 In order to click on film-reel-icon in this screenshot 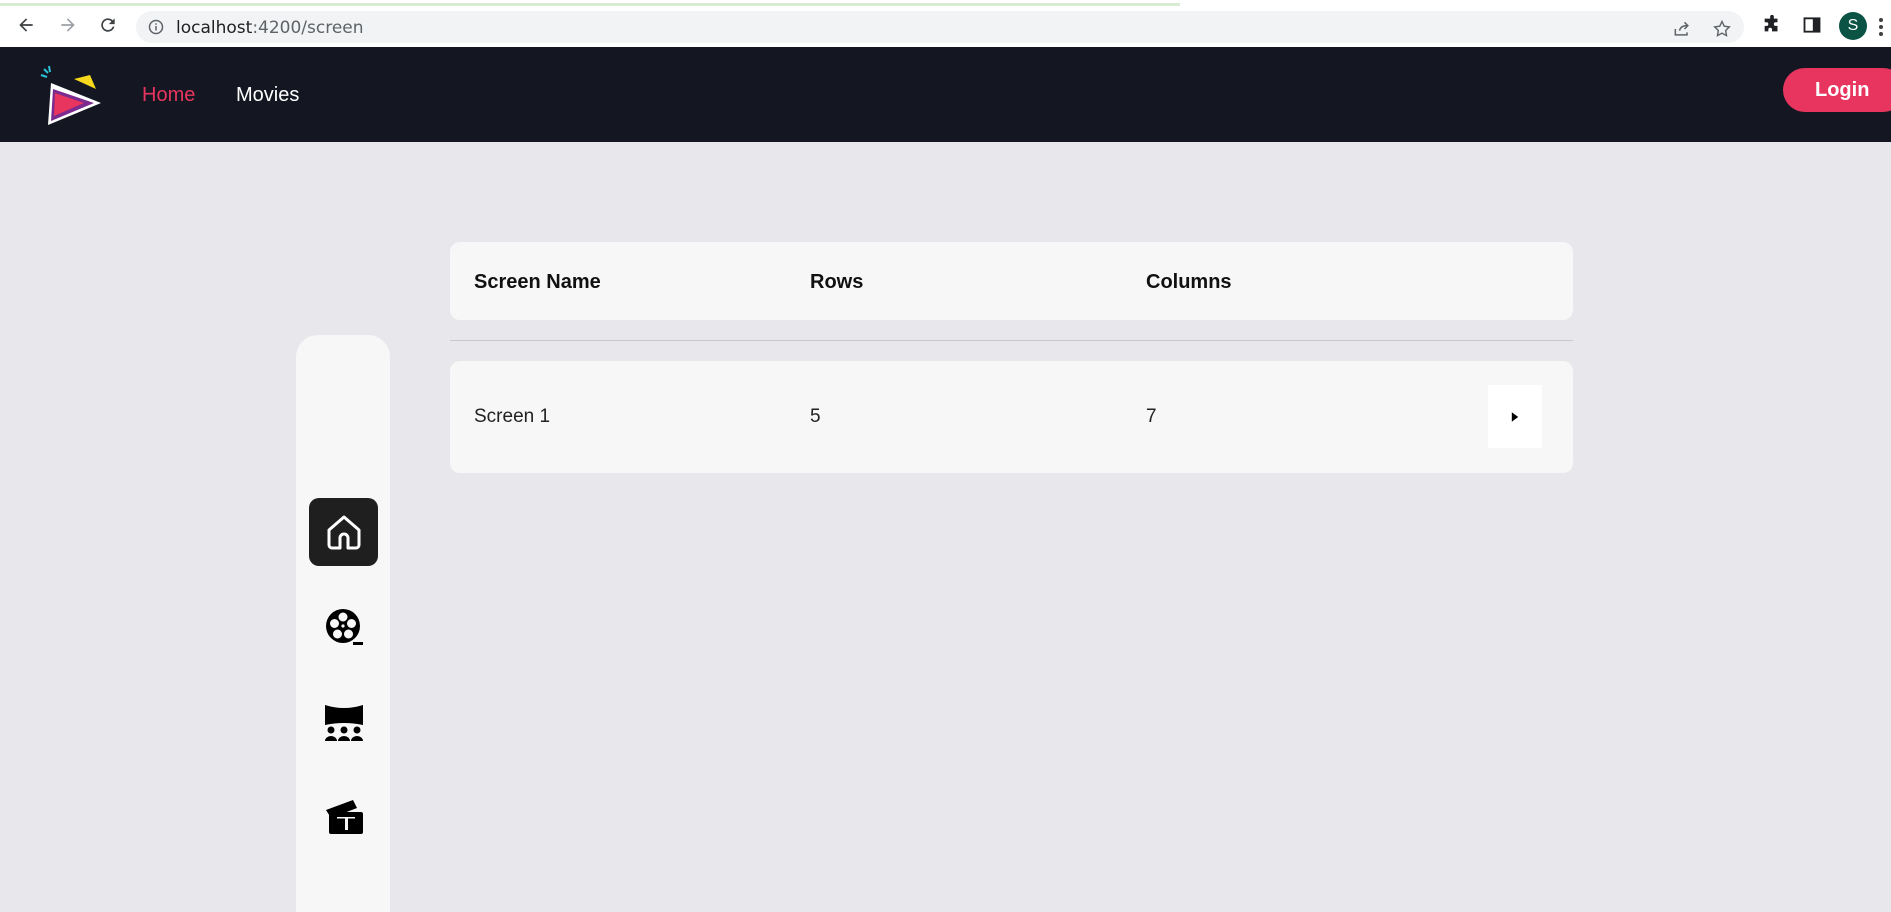, I will do `click(344, 627)`.